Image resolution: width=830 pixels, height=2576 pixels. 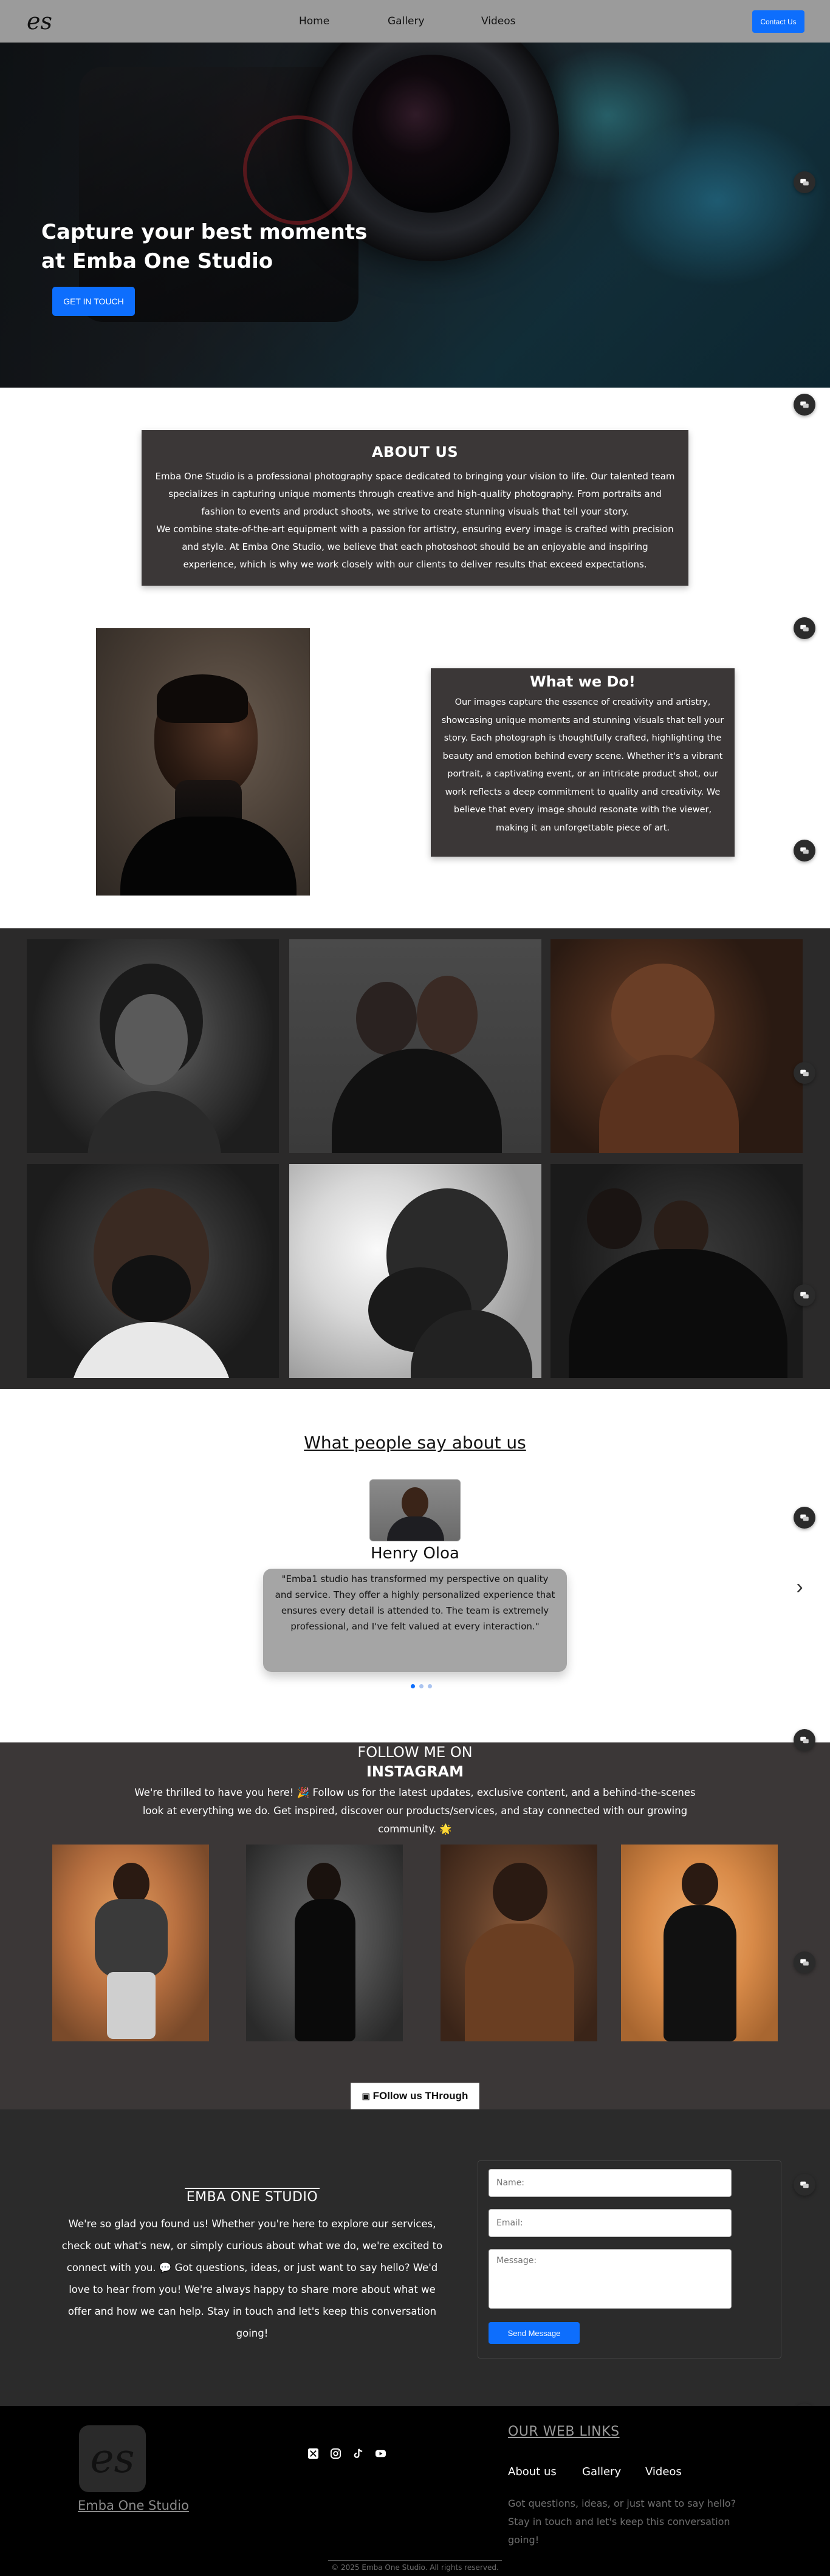 What do you see at coordinates (415, 1553) in the screenshot?
I see `testimonial-name: Henry Oloa` at bounding box center [415, 1553].